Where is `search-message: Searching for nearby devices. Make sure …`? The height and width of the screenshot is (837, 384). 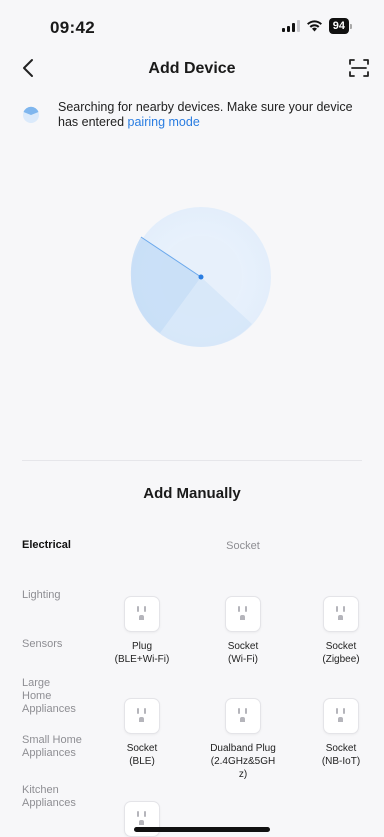
search-message: Searching for nearby devices. Make sure … is located at coordinates (210, 115).